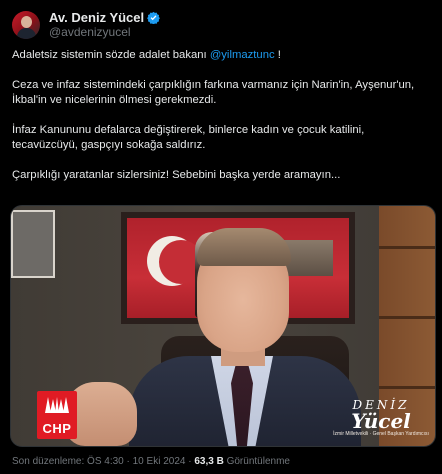 The height and width of the screenshot is (474, 442). I want to click on mention-link: @yilmaztunc, so click(242, 55).